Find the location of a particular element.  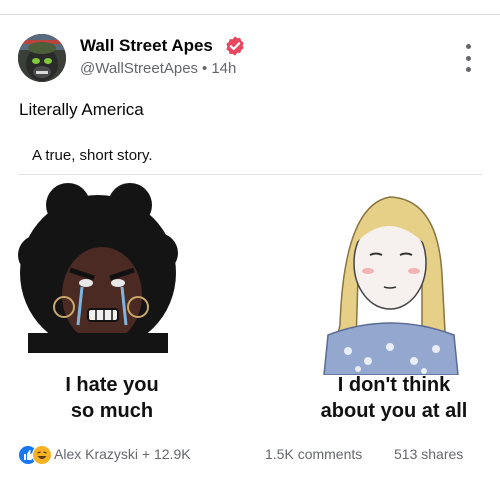

post-meta: @WallStreetApes • 14h is located at coordinates (158, 68).